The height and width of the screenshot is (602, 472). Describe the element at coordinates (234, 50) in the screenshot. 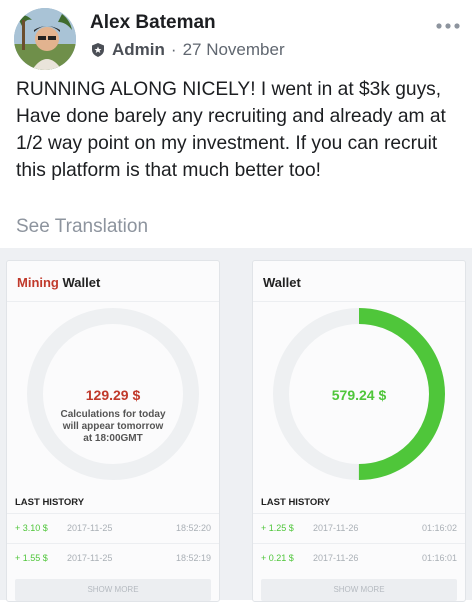

I see `post-date: 27 November` at that location.